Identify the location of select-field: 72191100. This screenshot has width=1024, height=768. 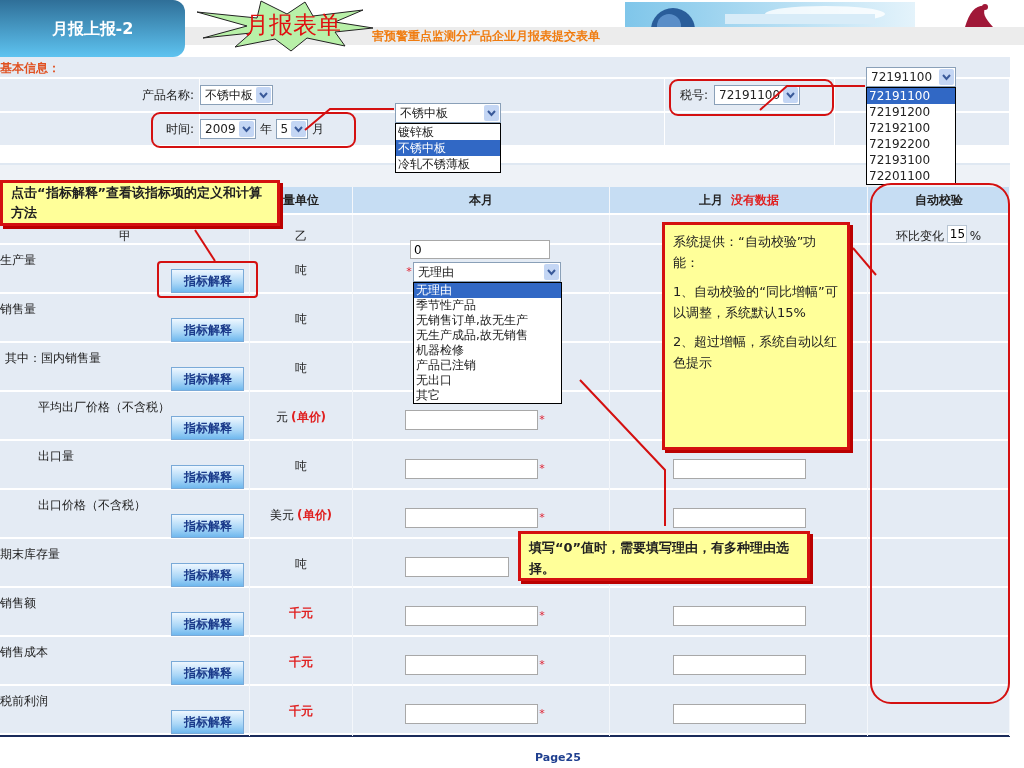
(911, 77).